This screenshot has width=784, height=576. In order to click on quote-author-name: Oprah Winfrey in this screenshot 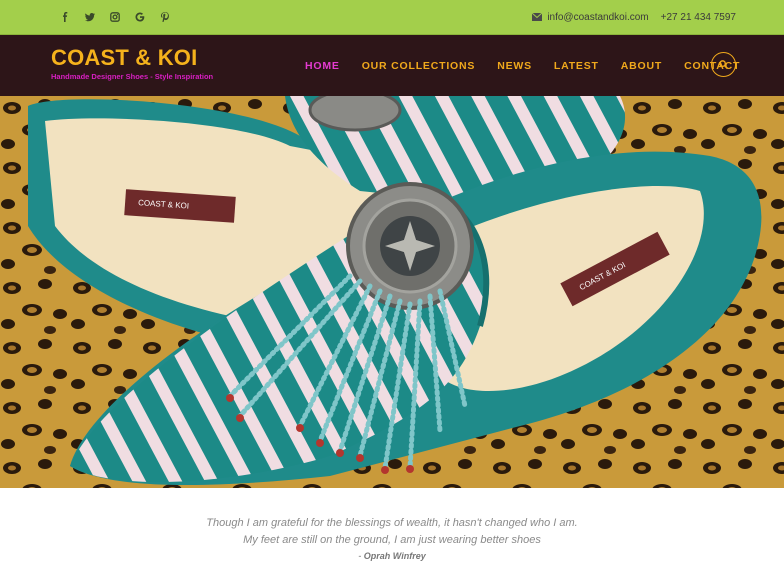, I will do `click(394, 556)`.